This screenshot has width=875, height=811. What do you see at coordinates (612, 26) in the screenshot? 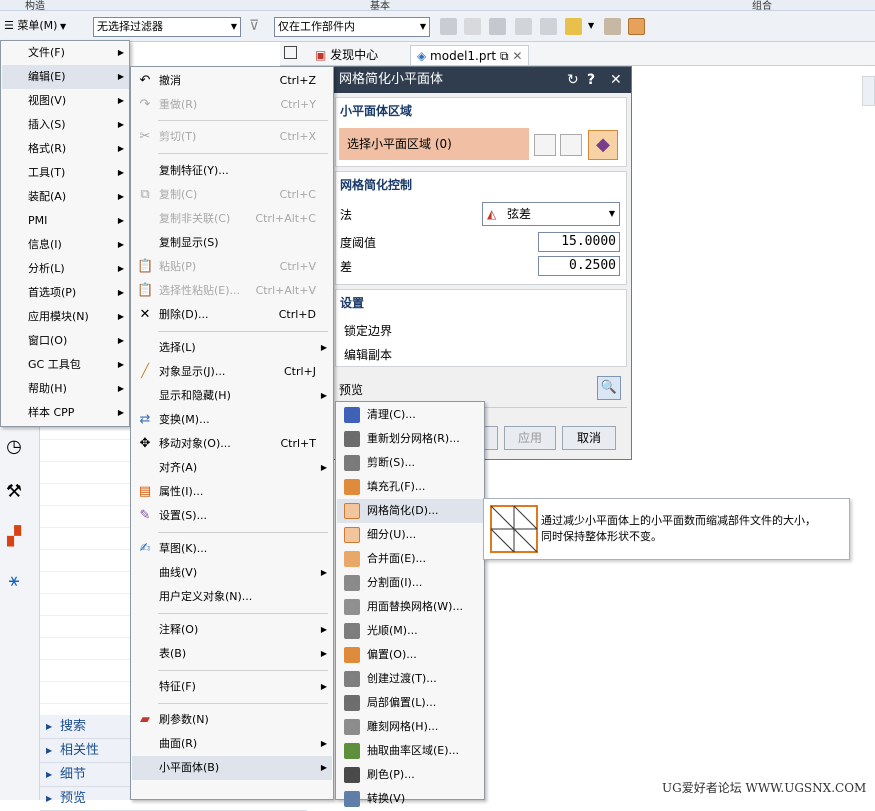
I see `view-cube-icon` at bounding box center [612, 26].